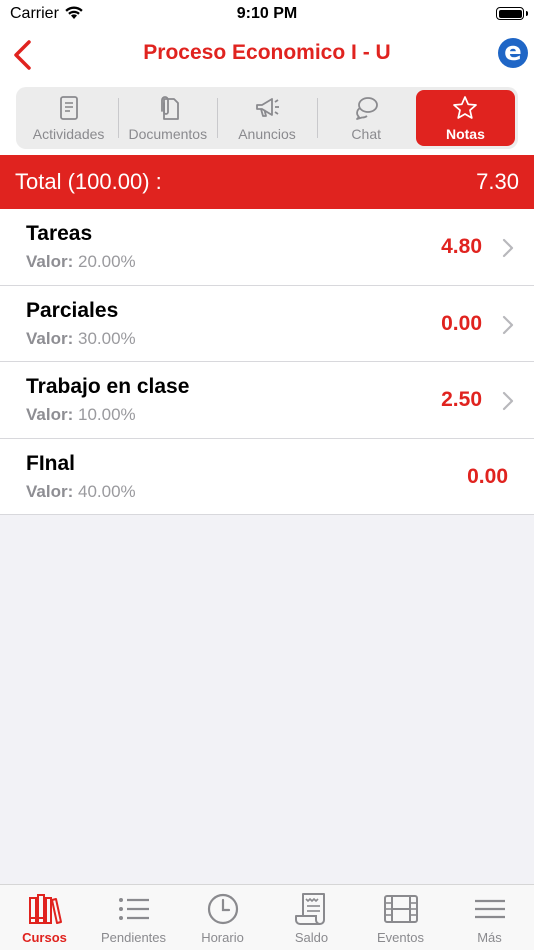  I want to click on grade-row-tareas: Tareas Valor: 20.00% 4.80, so click(267, 247).